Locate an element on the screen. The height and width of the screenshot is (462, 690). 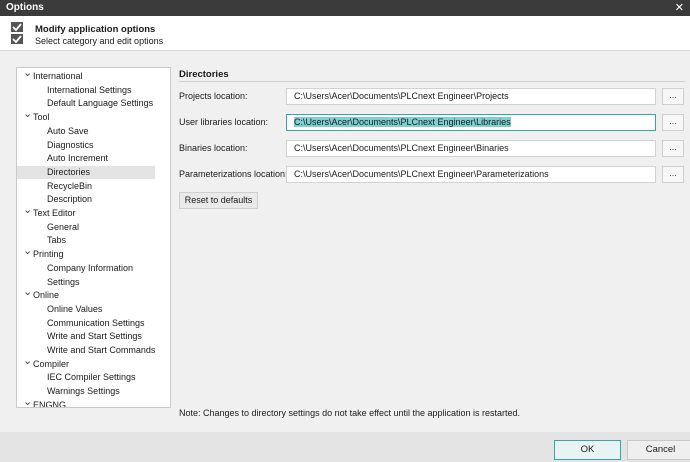
binaries-location-label: Binaries location: is located at coordinates (213, 148).